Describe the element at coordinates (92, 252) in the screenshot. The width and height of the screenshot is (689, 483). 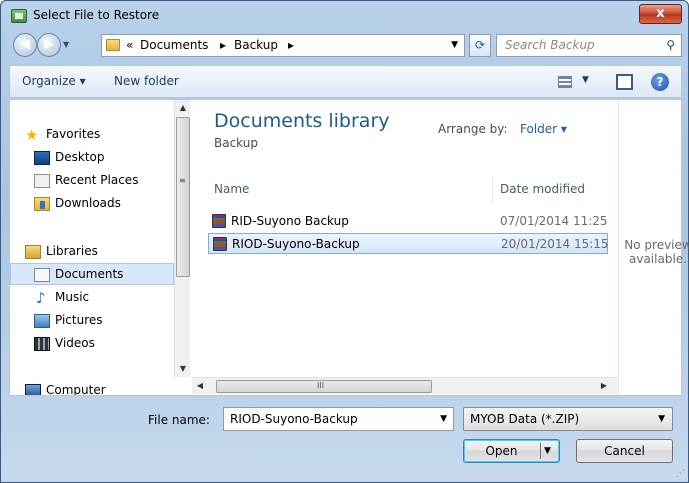
I see `sidebar-item-libraries: Libraries` at that location.